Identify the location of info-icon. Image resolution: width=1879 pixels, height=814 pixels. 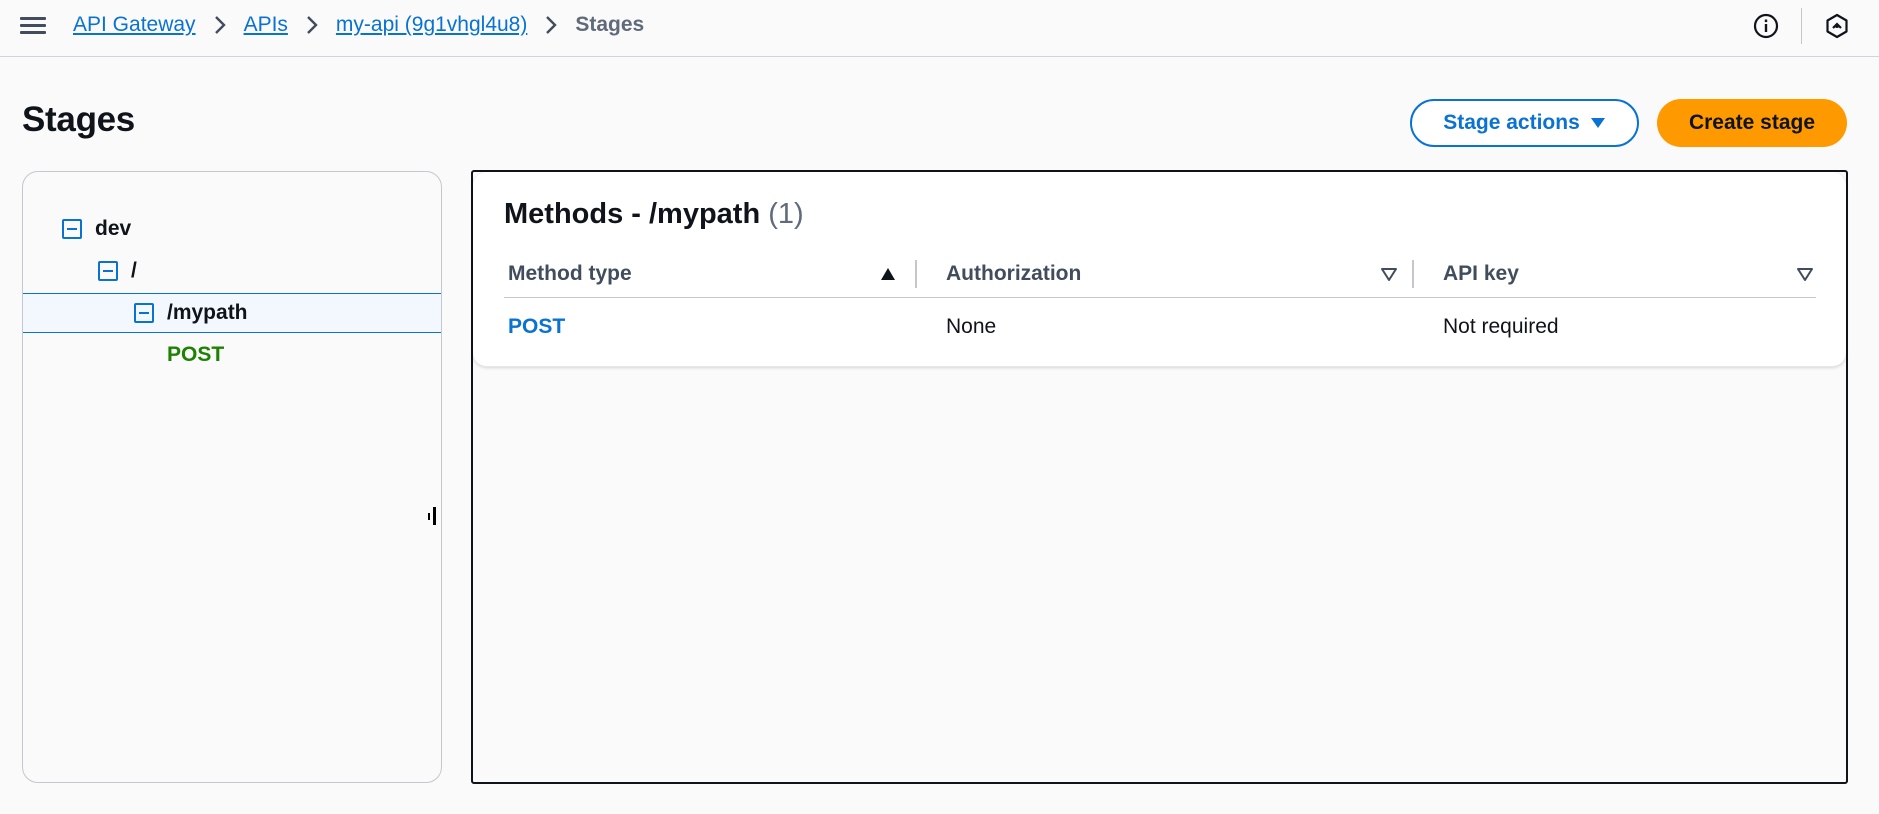
(1766, 26).